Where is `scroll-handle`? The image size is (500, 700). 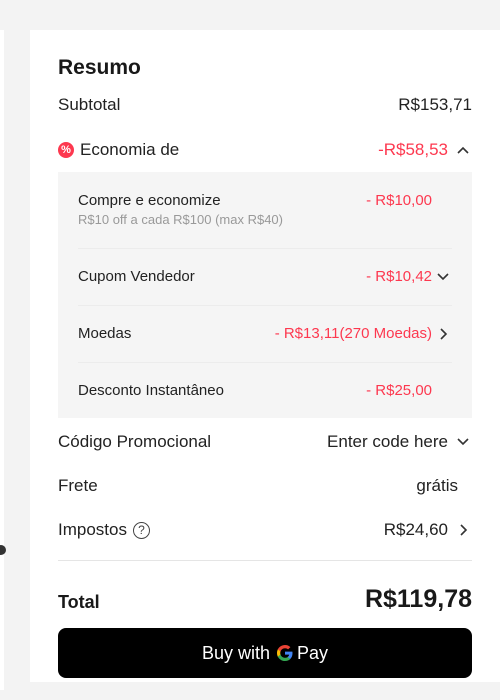
scroll-handle is located at coordinates (3, 550).